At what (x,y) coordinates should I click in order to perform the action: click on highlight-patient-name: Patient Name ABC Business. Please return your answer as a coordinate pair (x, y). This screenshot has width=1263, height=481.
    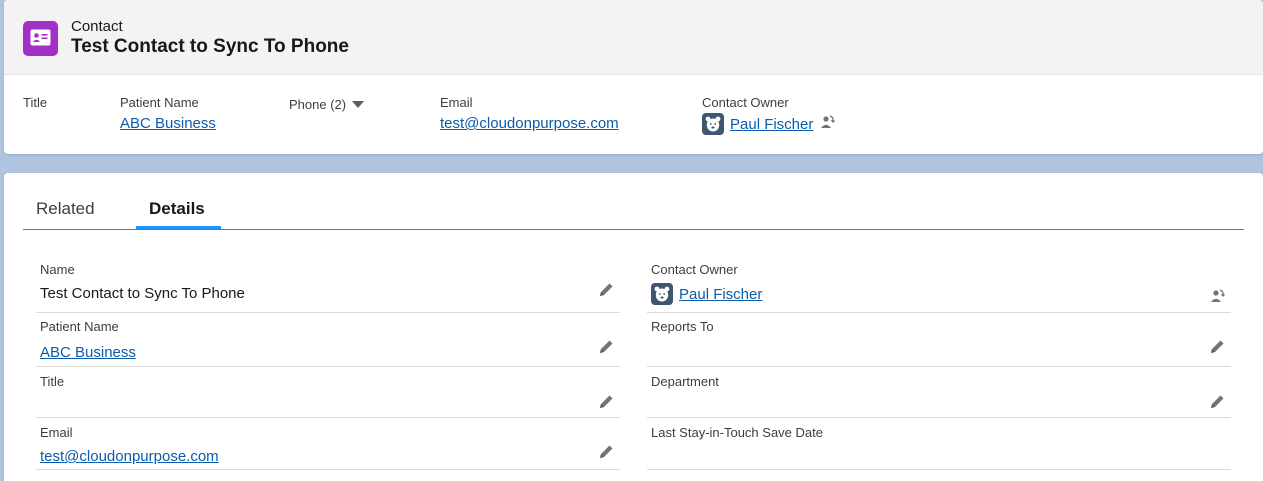
    Looking at the image, I should click on (168, 113).